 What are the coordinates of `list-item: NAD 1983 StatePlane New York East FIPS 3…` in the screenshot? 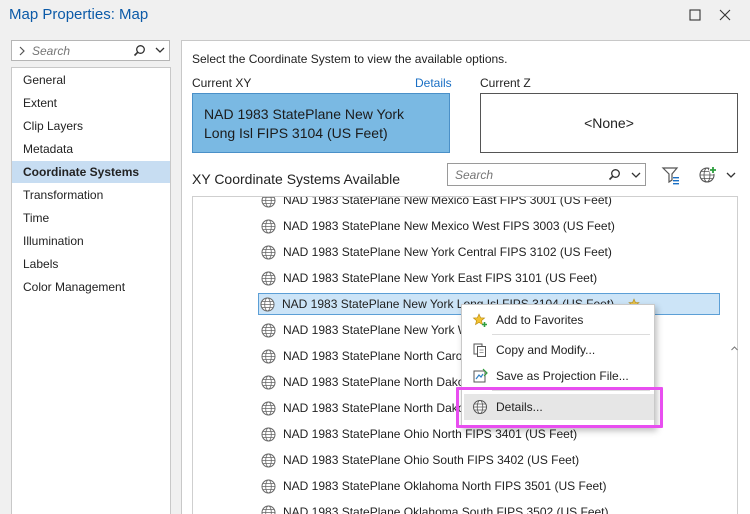 It's located at (489, 278).